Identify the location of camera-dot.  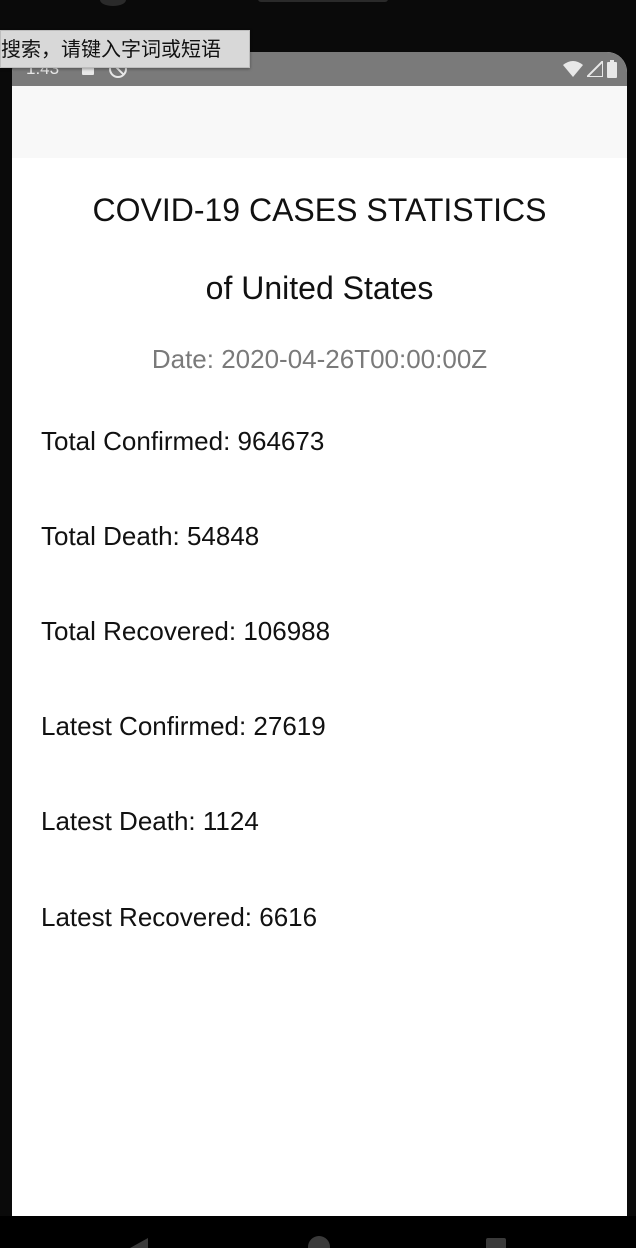
(113, 3).